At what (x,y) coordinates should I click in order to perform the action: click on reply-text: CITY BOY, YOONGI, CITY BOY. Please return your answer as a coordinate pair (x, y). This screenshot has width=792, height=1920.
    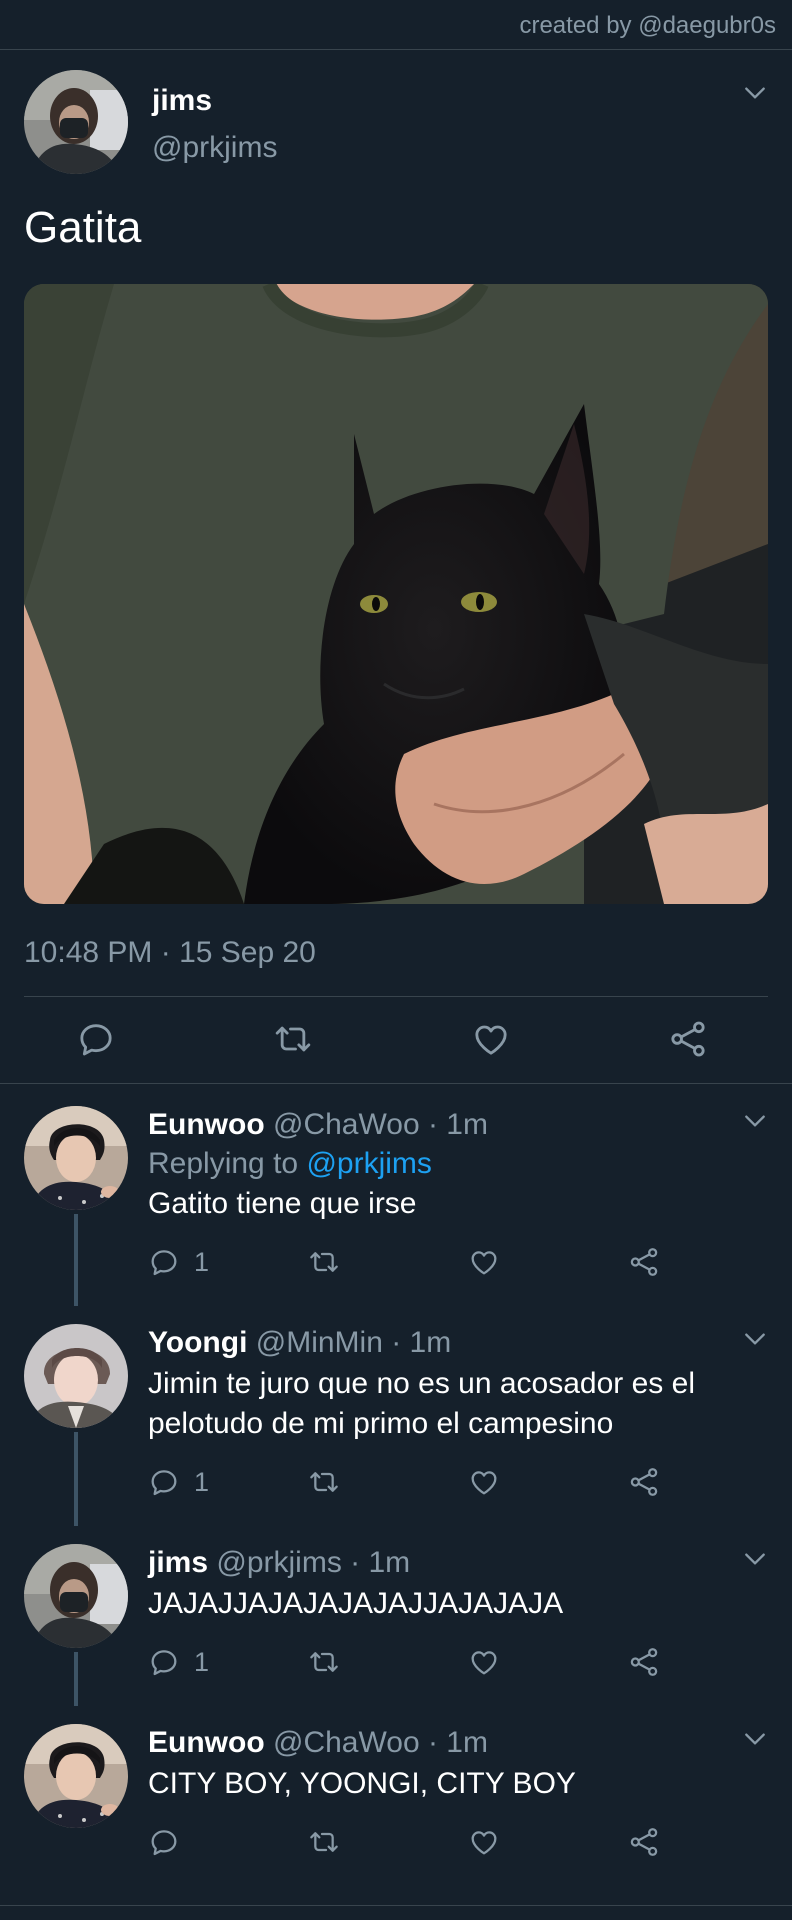
    Looking at the image, I should click on (362, 1783).